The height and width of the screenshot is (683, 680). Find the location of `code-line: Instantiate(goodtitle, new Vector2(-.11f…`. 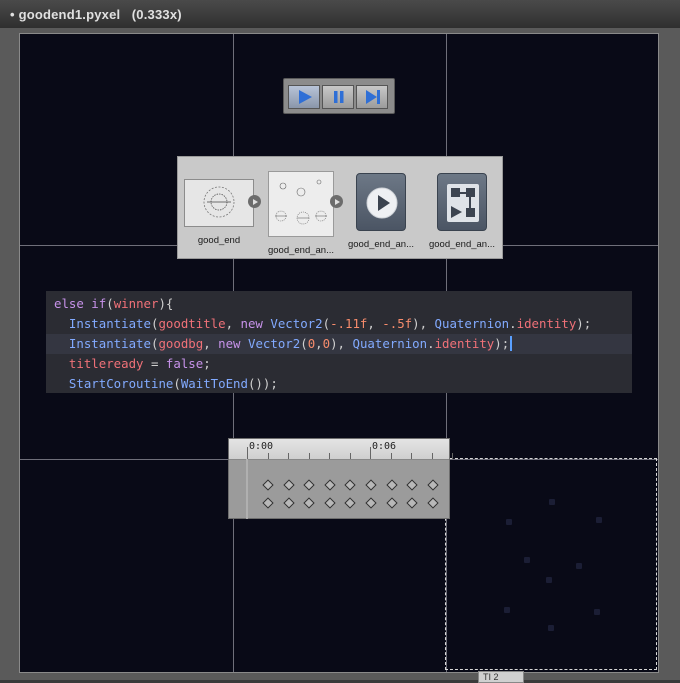

code-line: Instantiate(goodtitle, new Vector2(-.11f… is located at coordinates (330, 323).